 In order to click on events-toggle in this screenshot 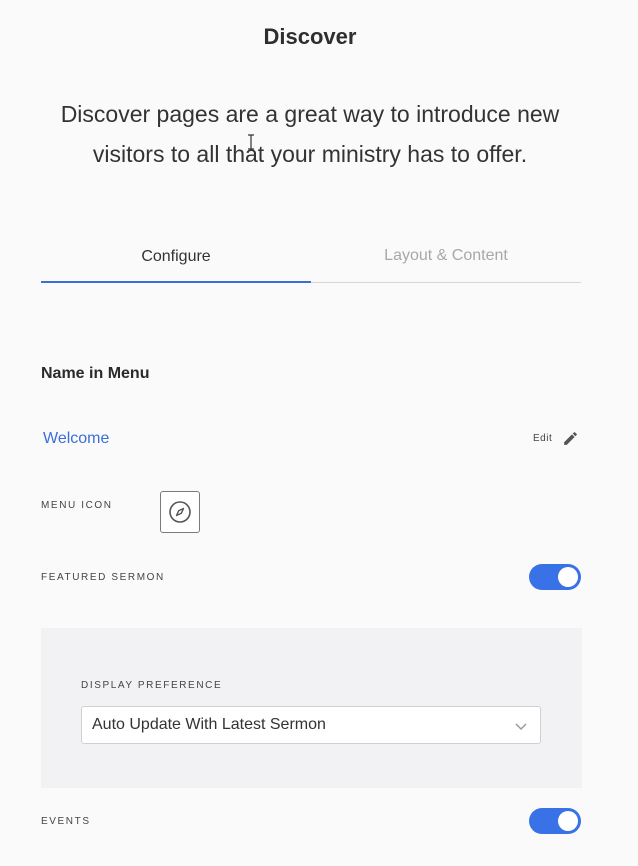, I will do `click(555, 821)`.